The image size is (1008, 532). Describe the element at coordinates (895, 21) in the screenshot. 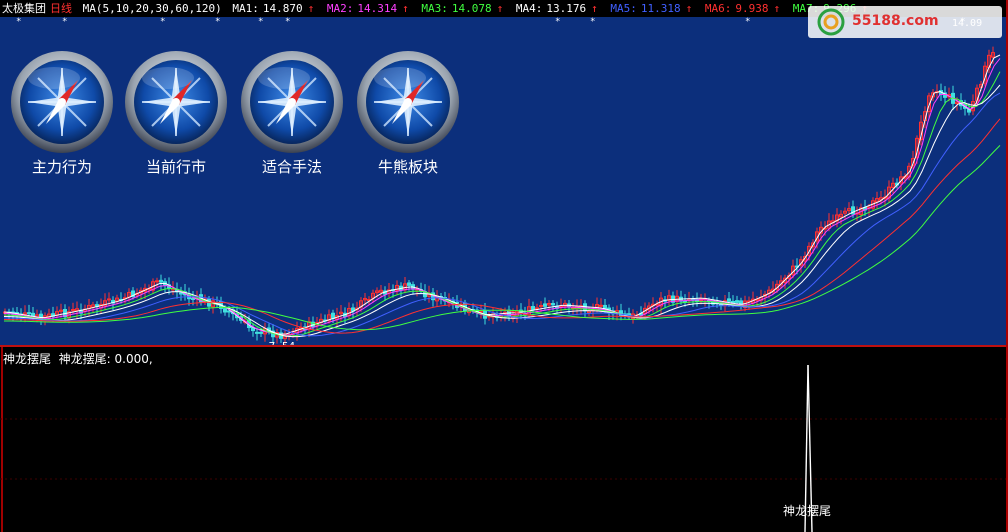

I see `logo-text: 55188.com` at that location.